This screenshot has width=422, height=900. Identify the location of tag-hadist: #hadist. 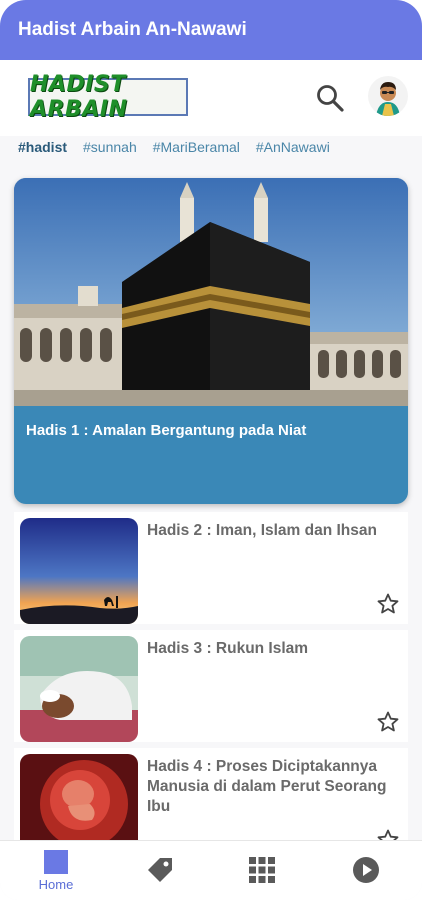
(42, 147).